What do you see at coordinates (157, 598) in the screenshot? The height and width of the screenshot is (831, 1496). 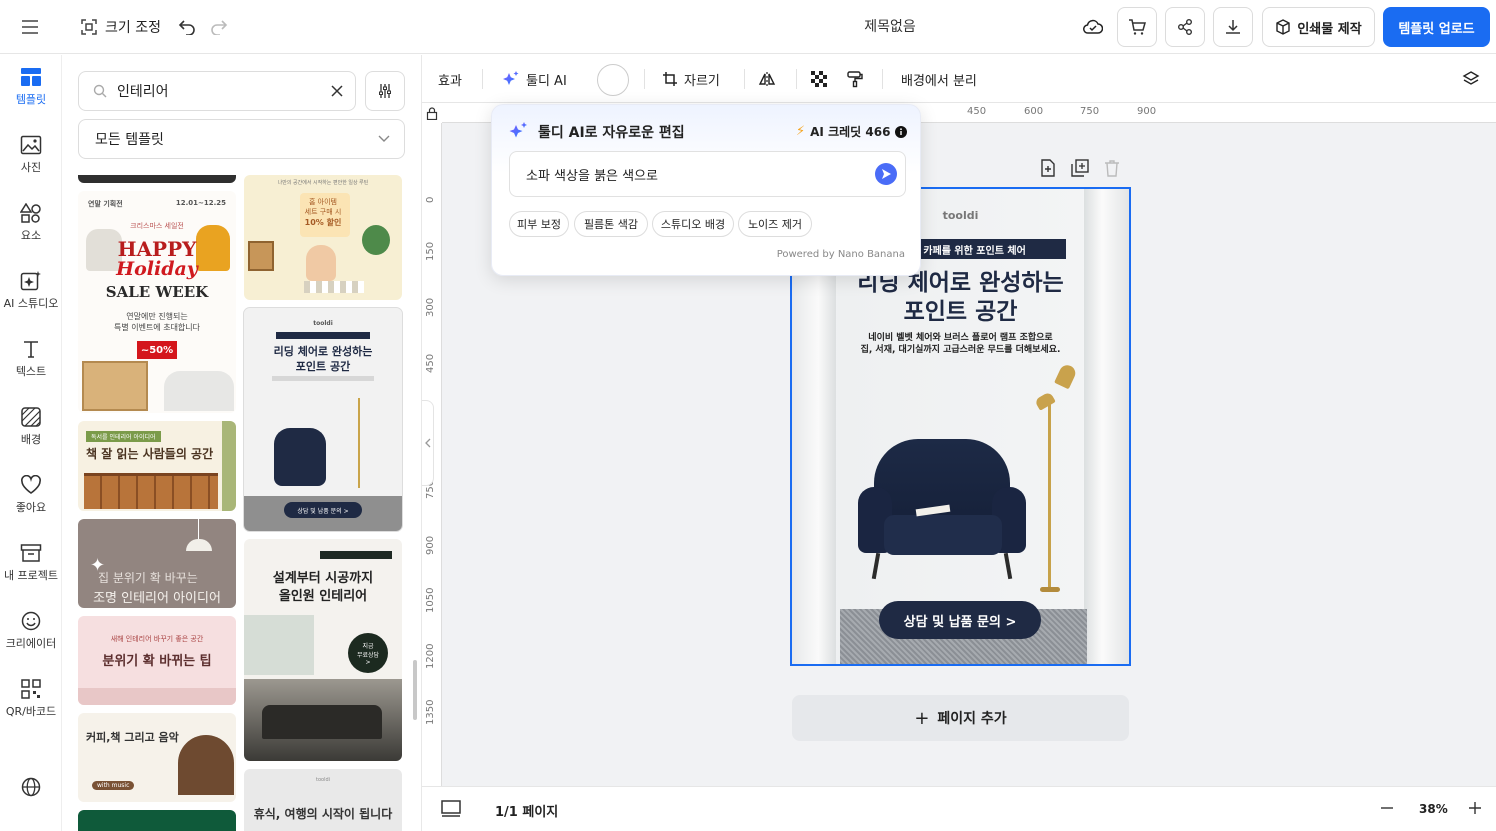 I see `thumb-text: 조명 인테리어 아이디어` at bounding box center [157, 598].